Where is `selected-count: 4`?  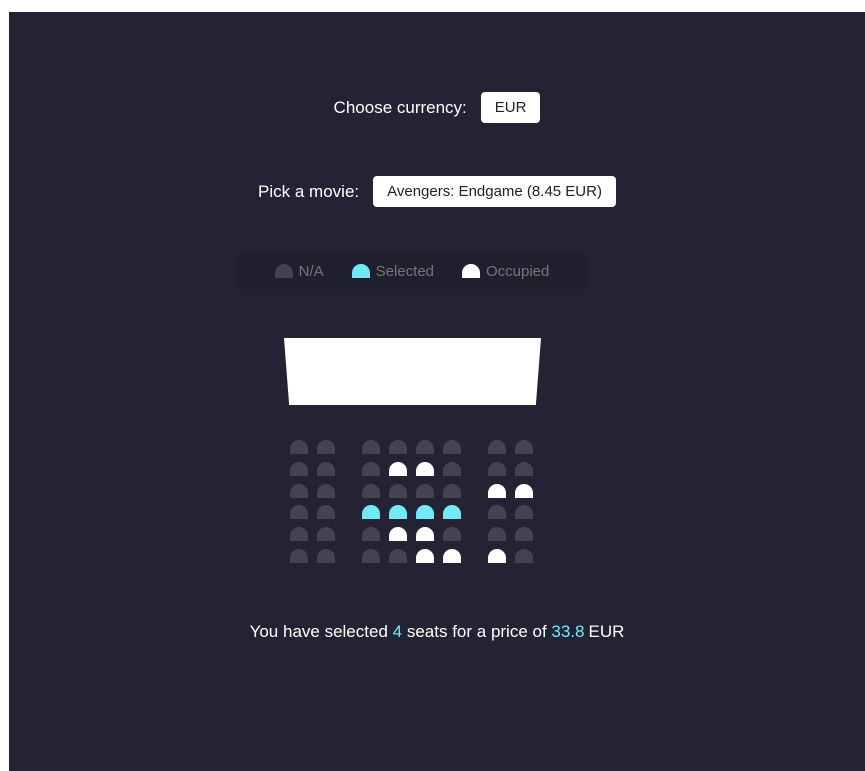
selected-count: 4 is located at coordinates (397, 631).